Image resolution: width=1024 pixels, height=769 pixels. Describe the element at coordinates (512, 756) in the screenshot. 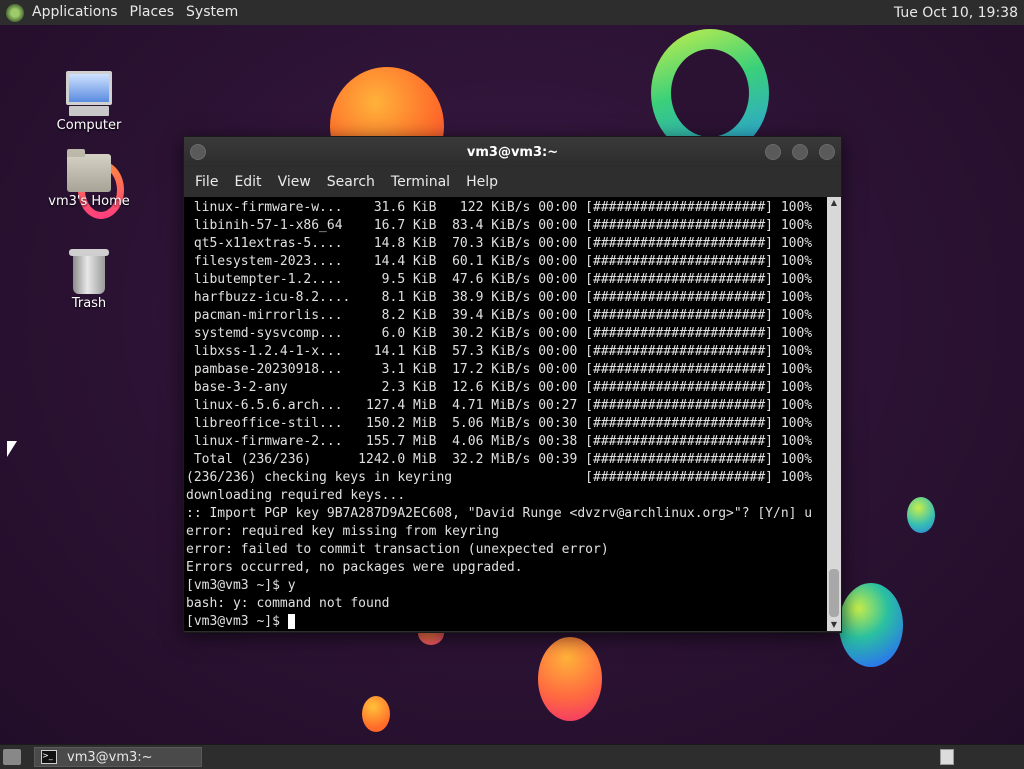

I see `bottom-panel: >_ vm3@vm3:~` at that location.